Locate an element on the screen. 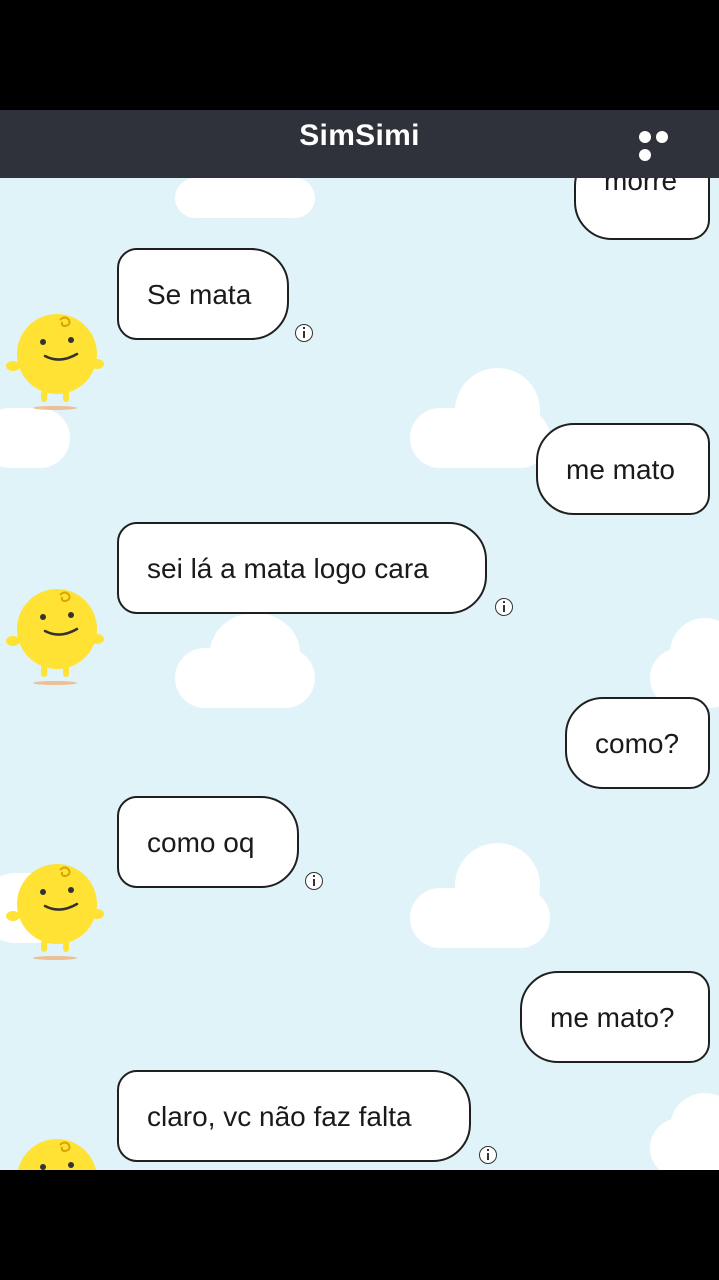  more-options-icon is located at coordinates (664, 145).